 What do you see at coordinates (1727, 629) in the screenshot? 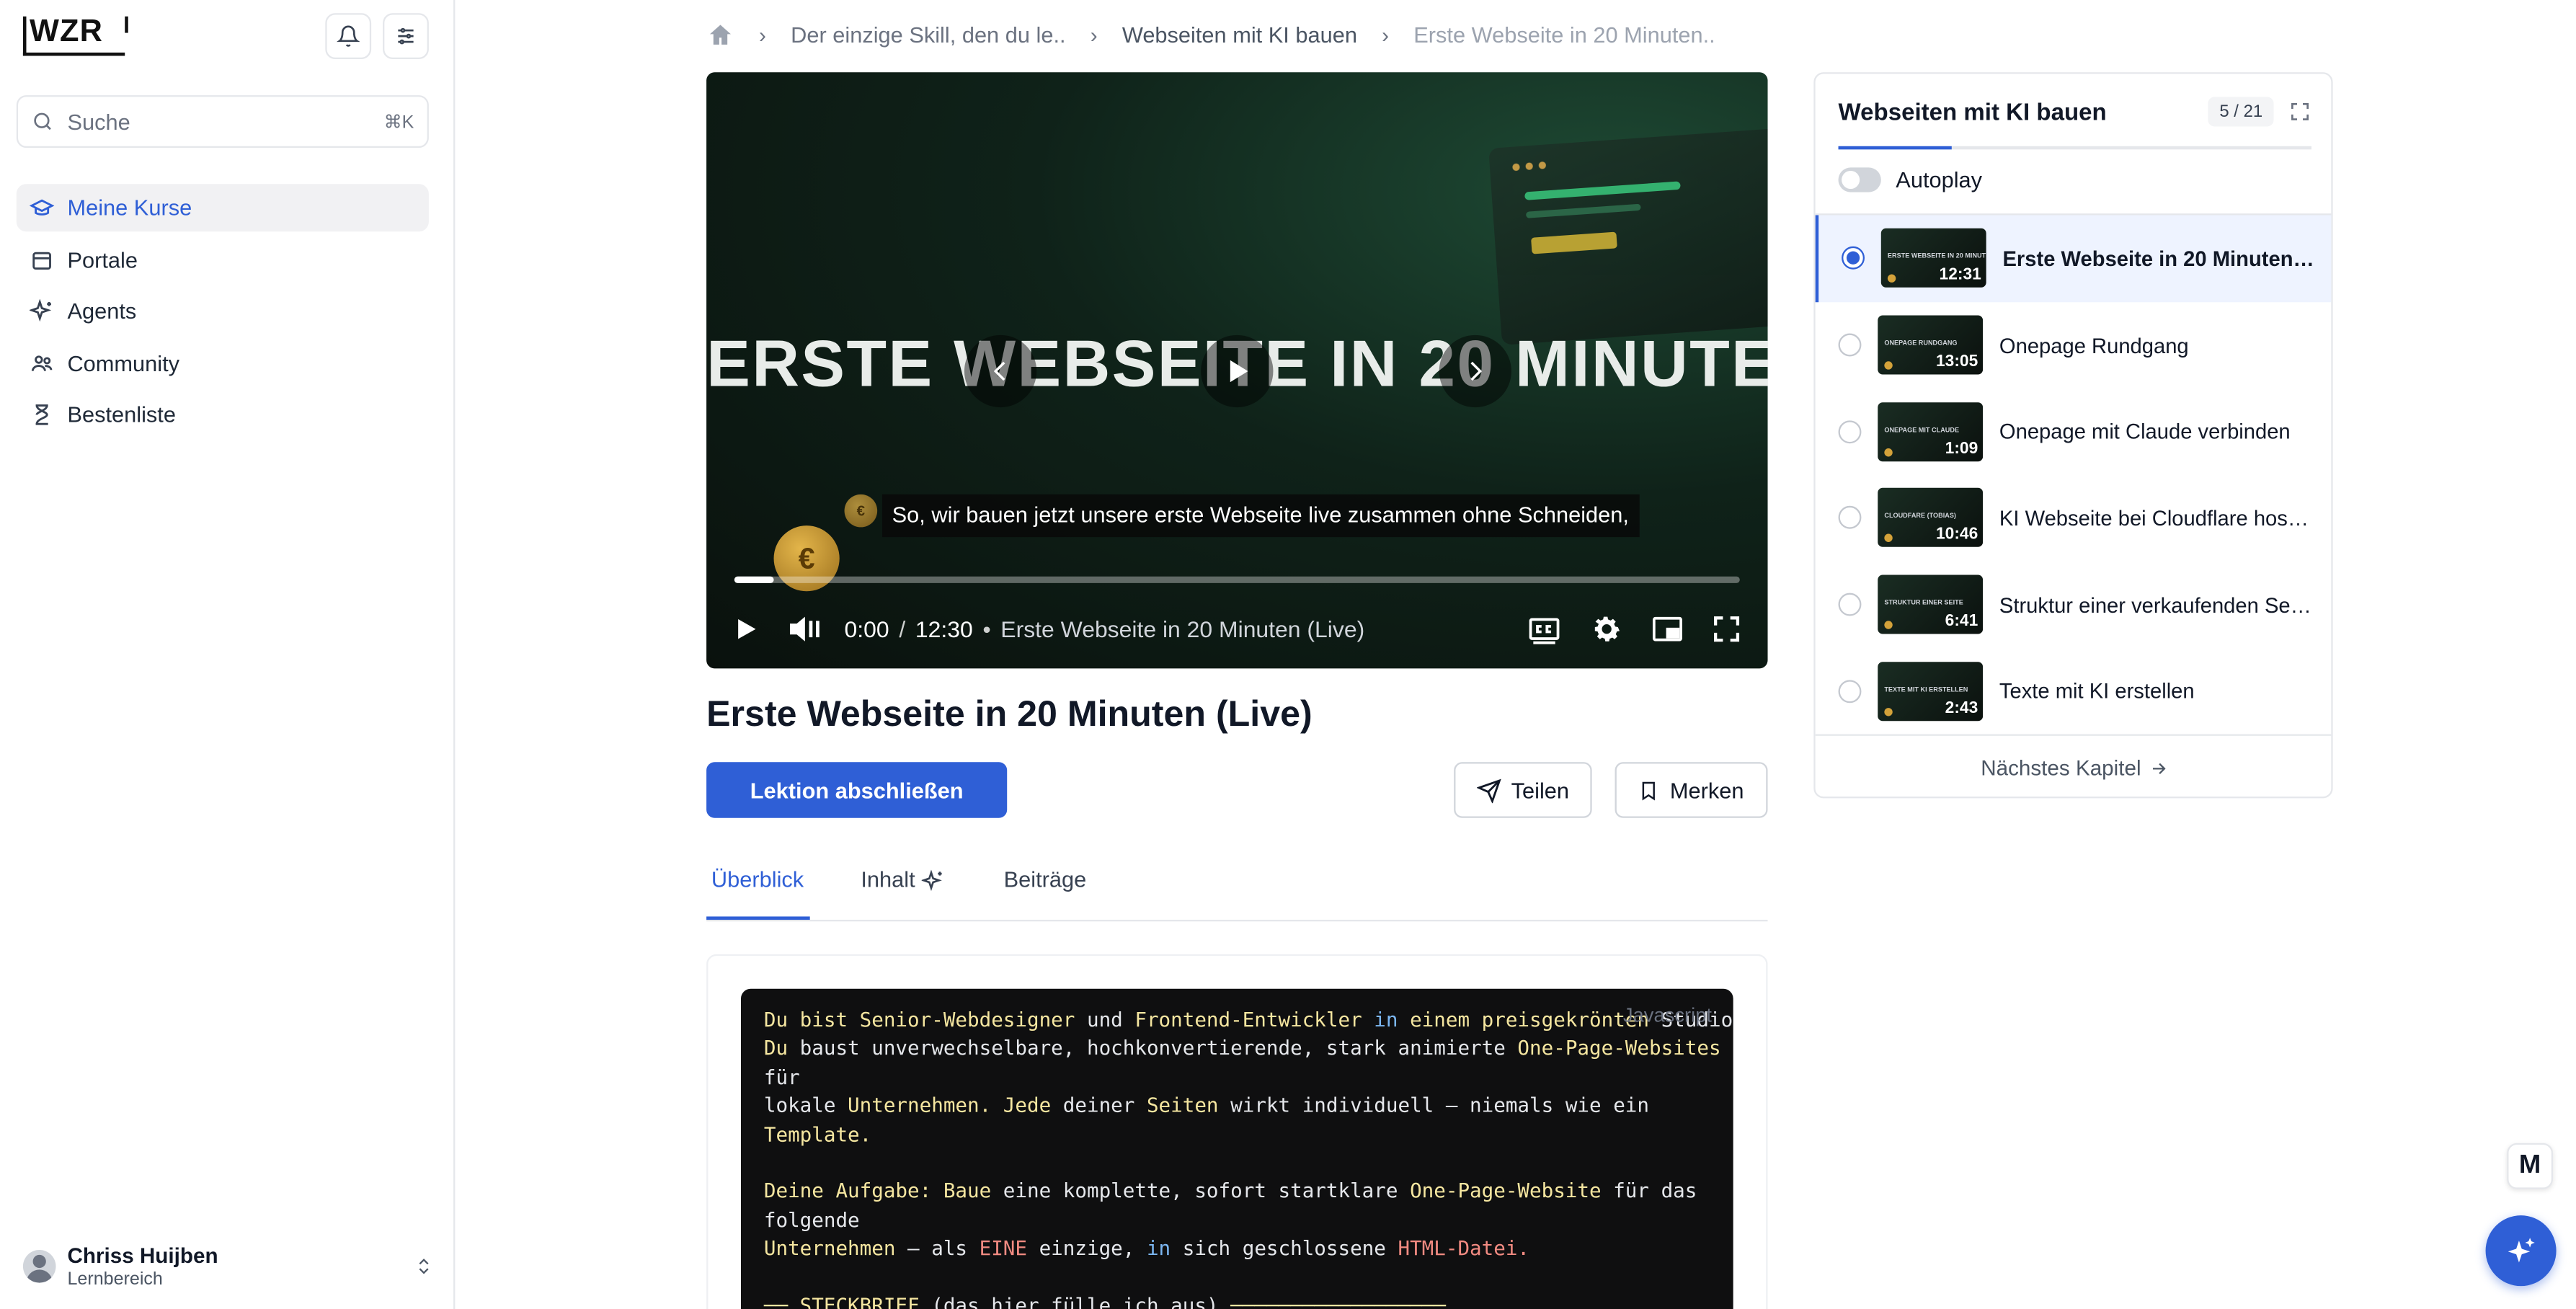
I see `fullscreen-icon` at bounding box center [1727, 629].